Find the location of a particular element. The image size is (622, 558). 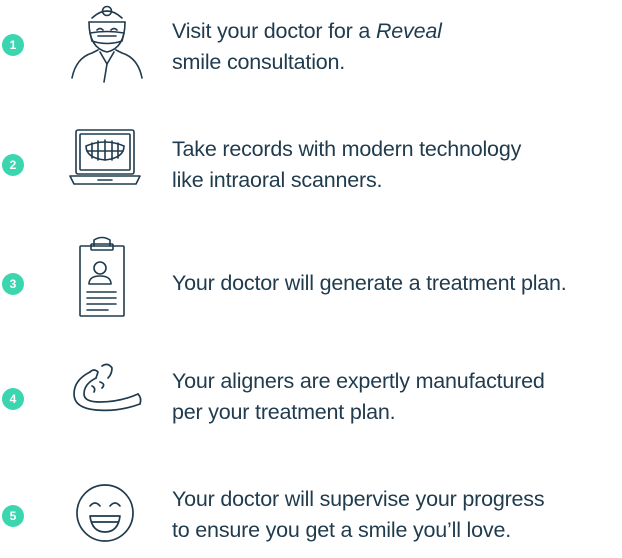

aligner-icon is located at coordinates (107, 395).